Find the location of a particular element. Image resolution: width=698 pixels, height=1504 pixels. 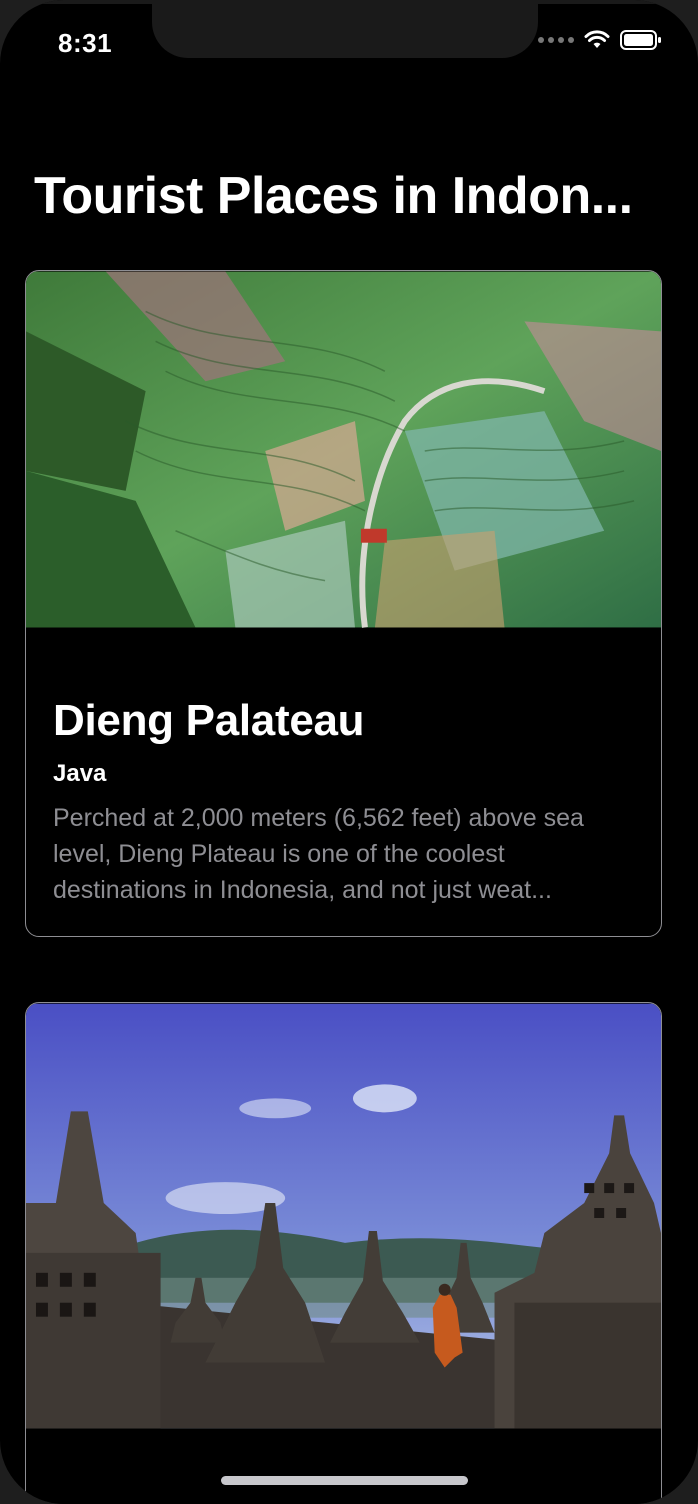

cellular-signal-icon is located at coordinates (556, 40).